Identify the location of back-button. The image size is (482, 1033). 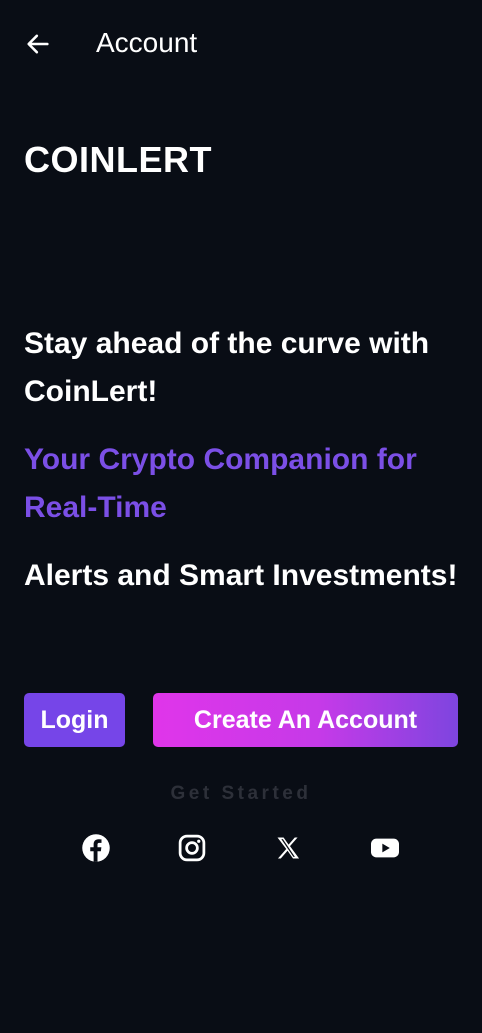
(38, 44).